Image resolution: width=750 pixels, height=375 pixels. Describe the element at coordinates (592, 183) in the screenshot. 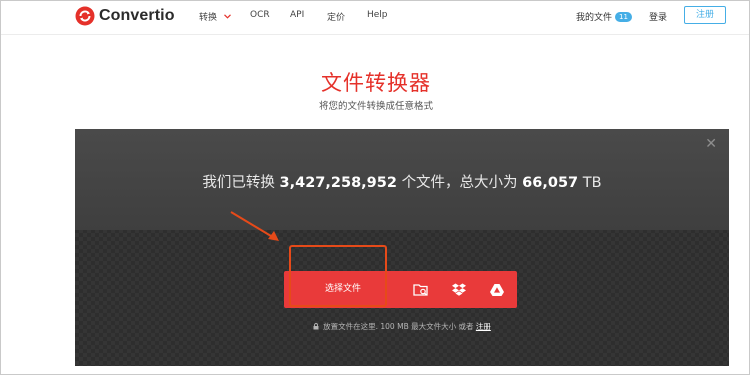

I see `size-unit: TB` at that location.